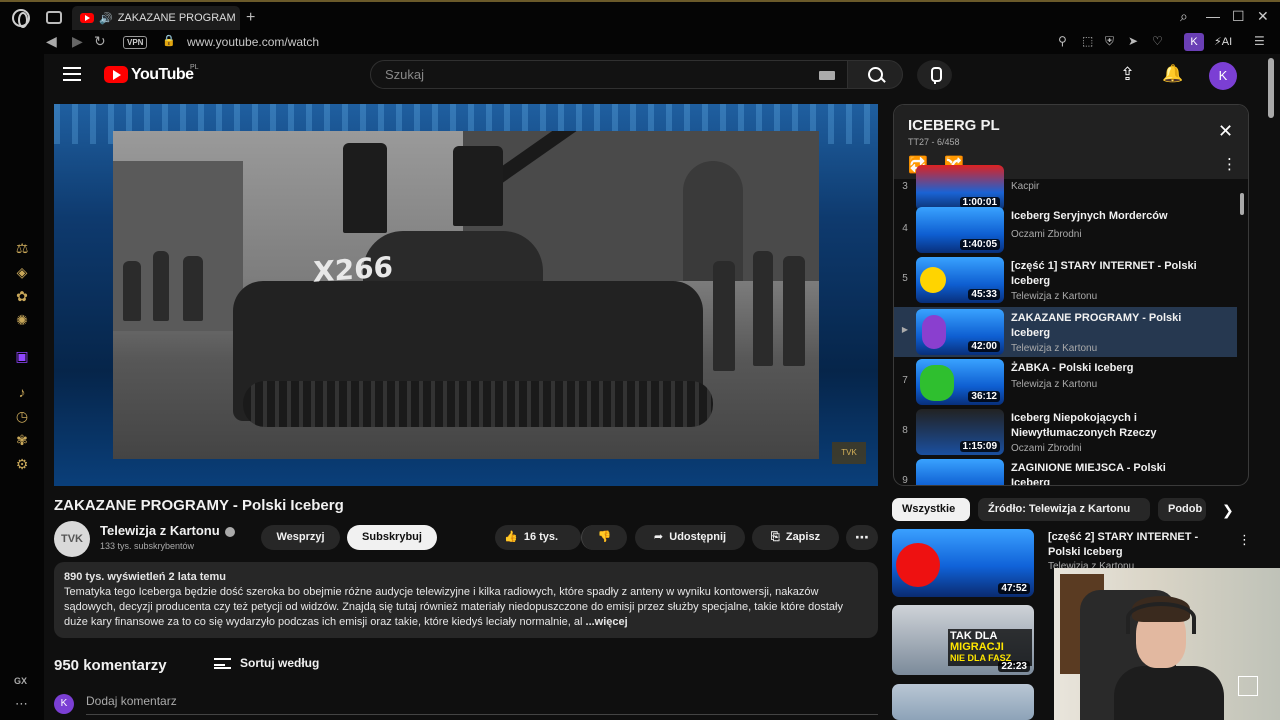  What do you see at coordinates (979, 446) in the screenshot?
I see `item-duration: 1:15:09` at bounding box center [979, 446].